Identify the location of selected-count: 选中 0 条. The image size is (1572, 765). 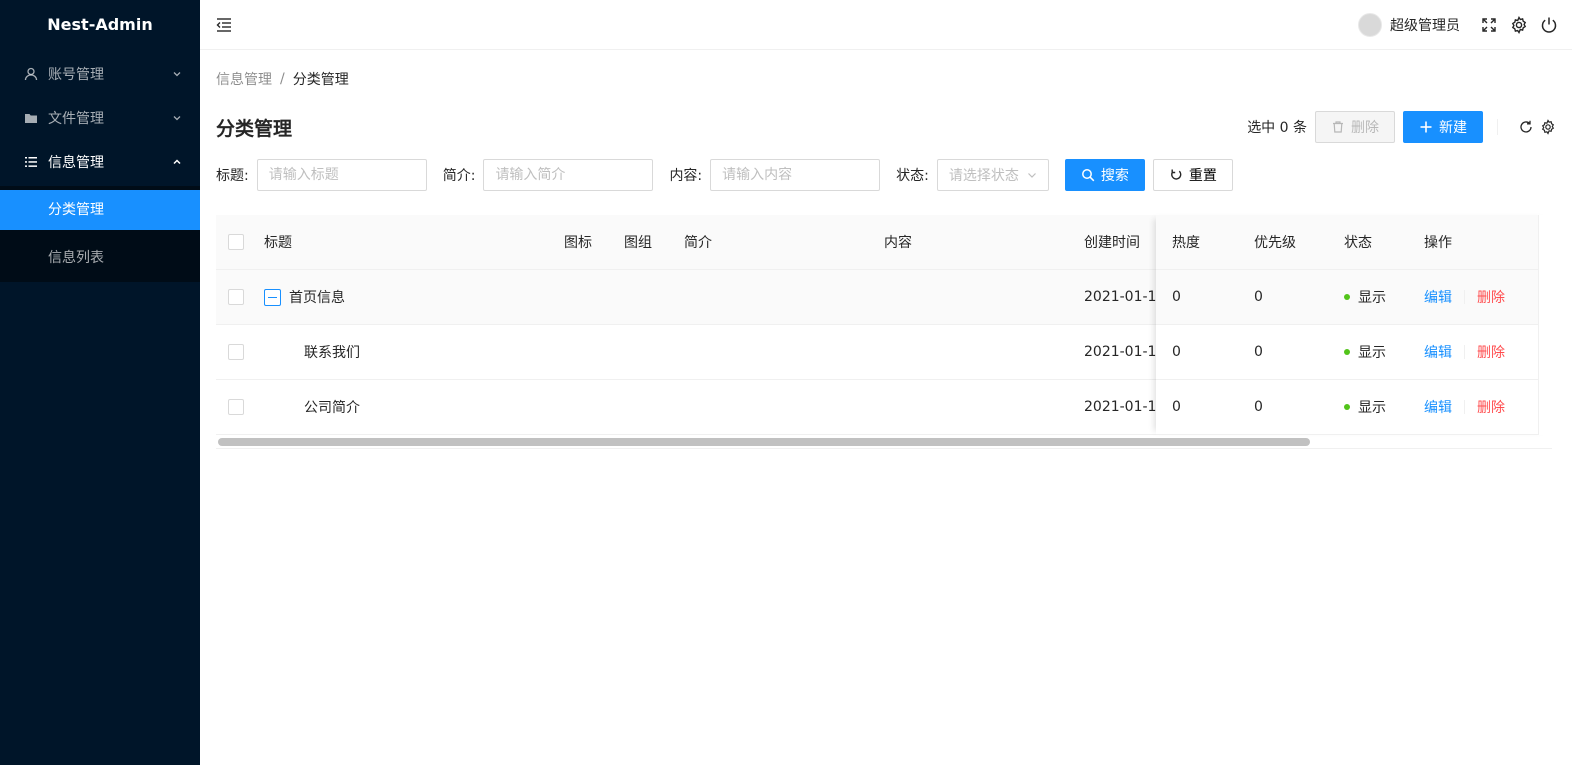
(1277, 128).